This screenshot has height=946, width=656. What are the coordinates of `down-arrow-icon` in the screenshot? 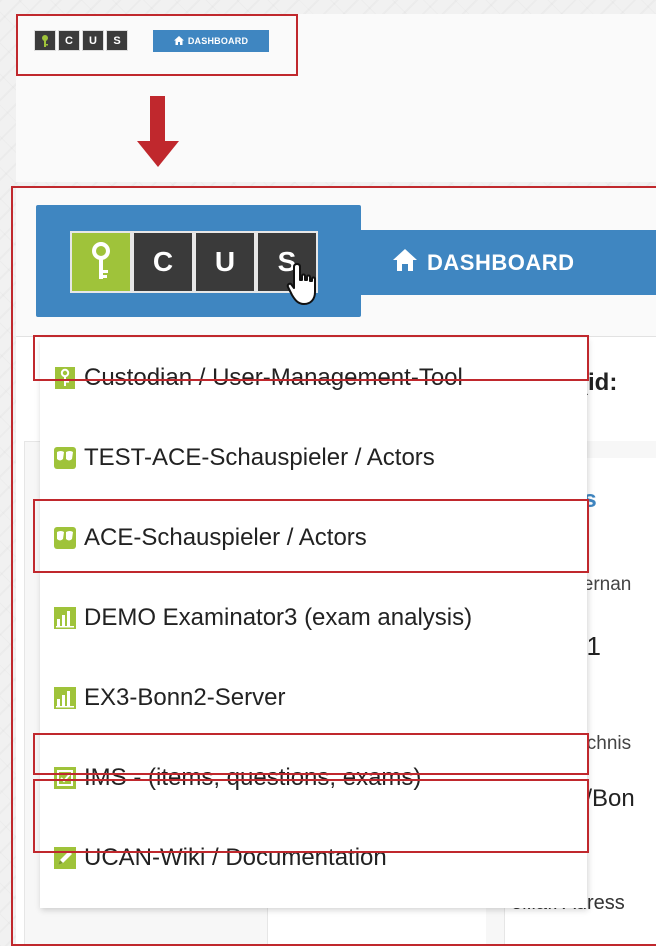 It's located at (158, 154).